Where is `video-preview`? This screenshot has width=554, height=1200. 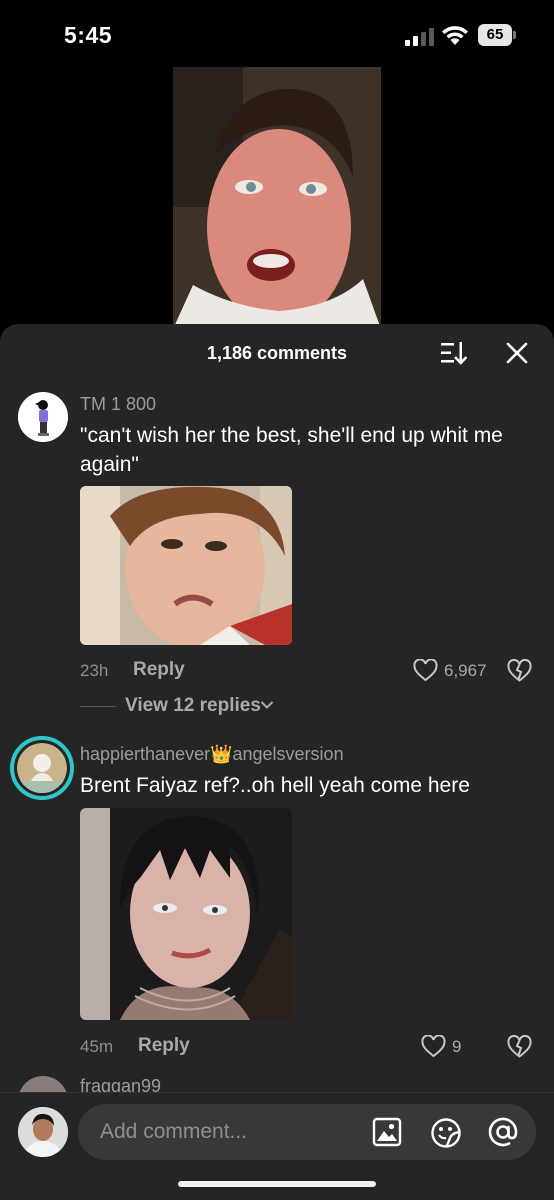 video-preview is located at coordinates (277, 198).